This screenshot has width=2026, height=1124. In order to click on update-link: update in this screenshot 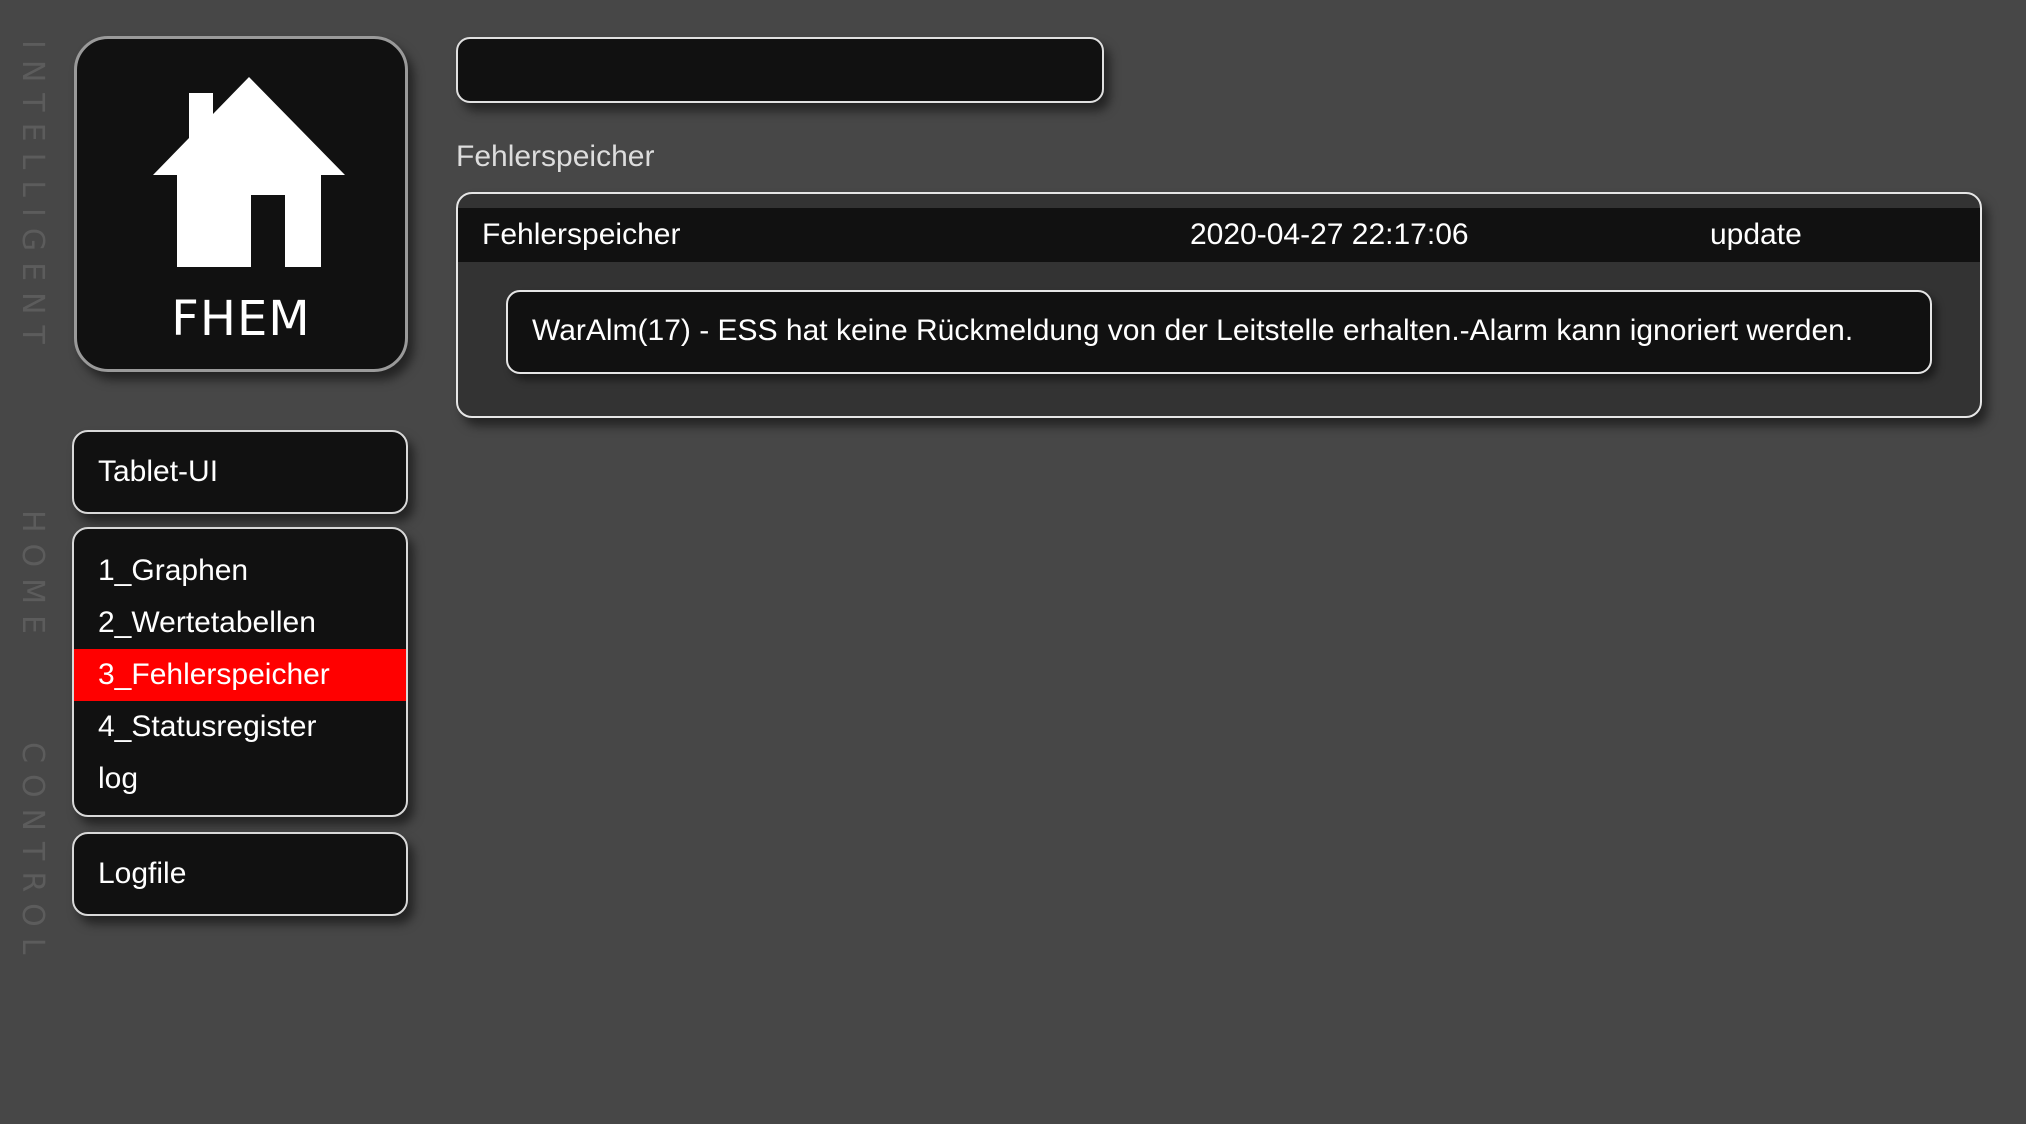, I will do `click(1756, 235)`.